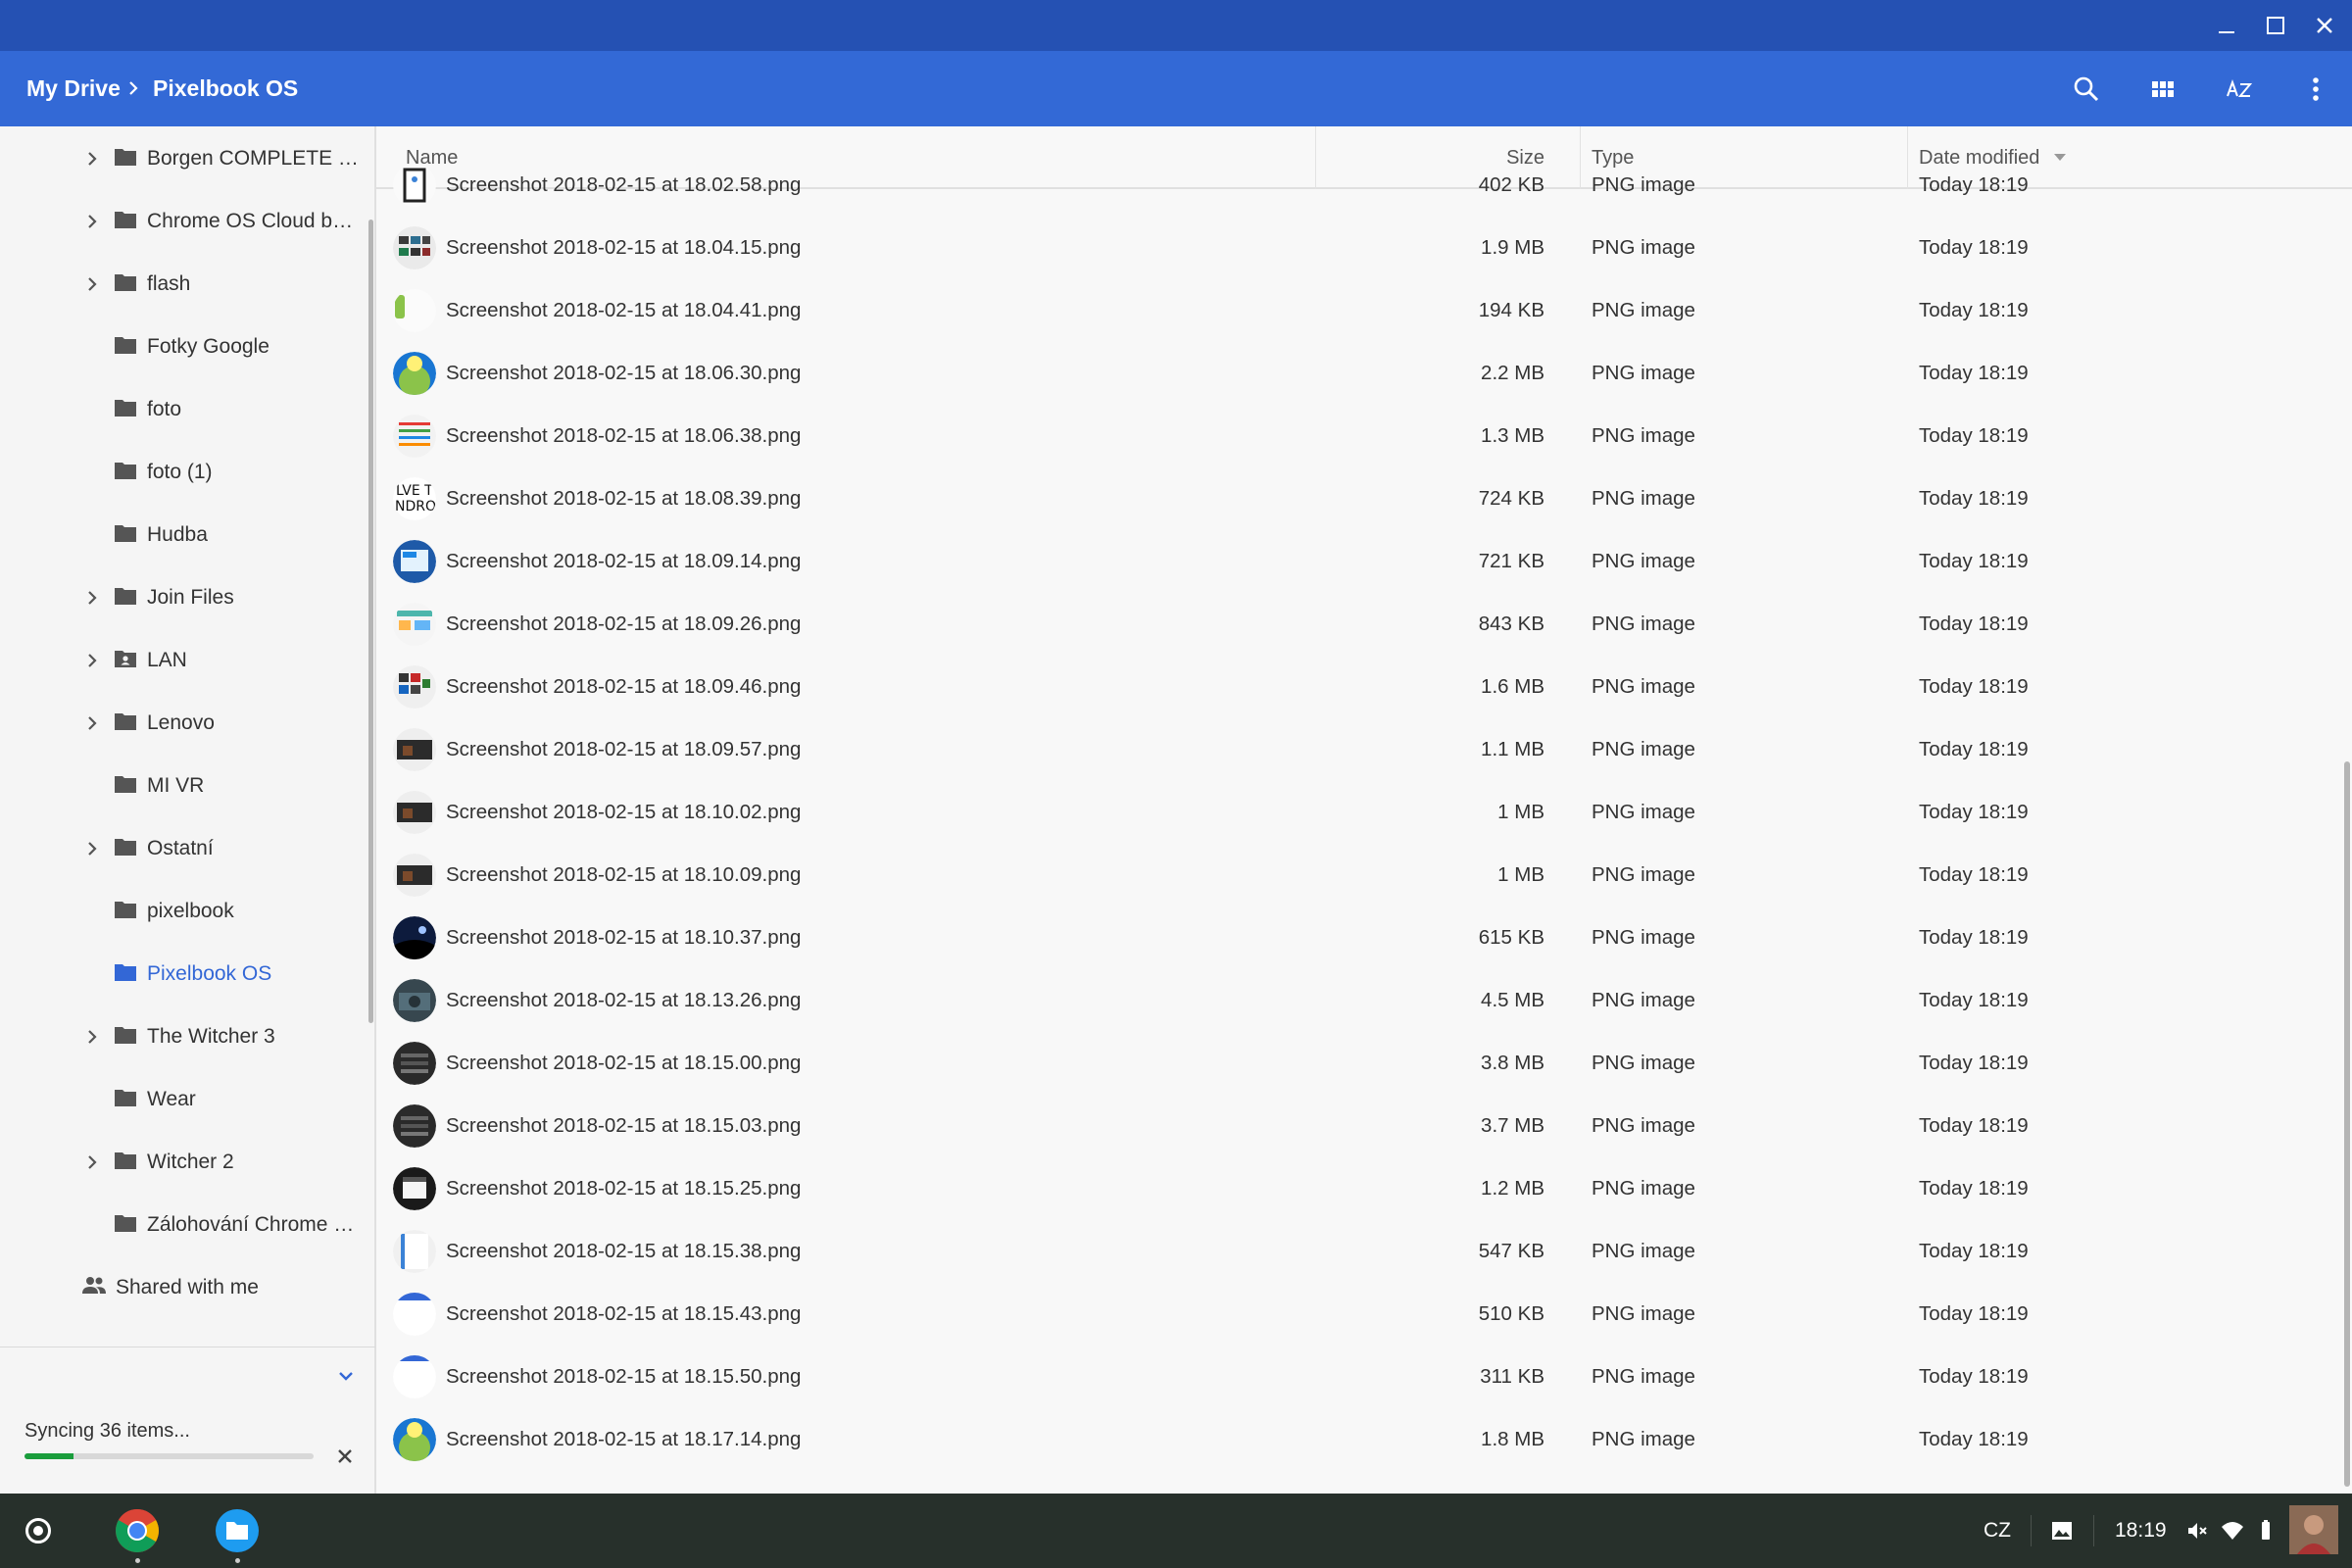 This screenshot has width=2352, height=1568. Describe the element at coordinates (186, 598) in the screenshot. I see `sidebar-item: Join Files` at that location.